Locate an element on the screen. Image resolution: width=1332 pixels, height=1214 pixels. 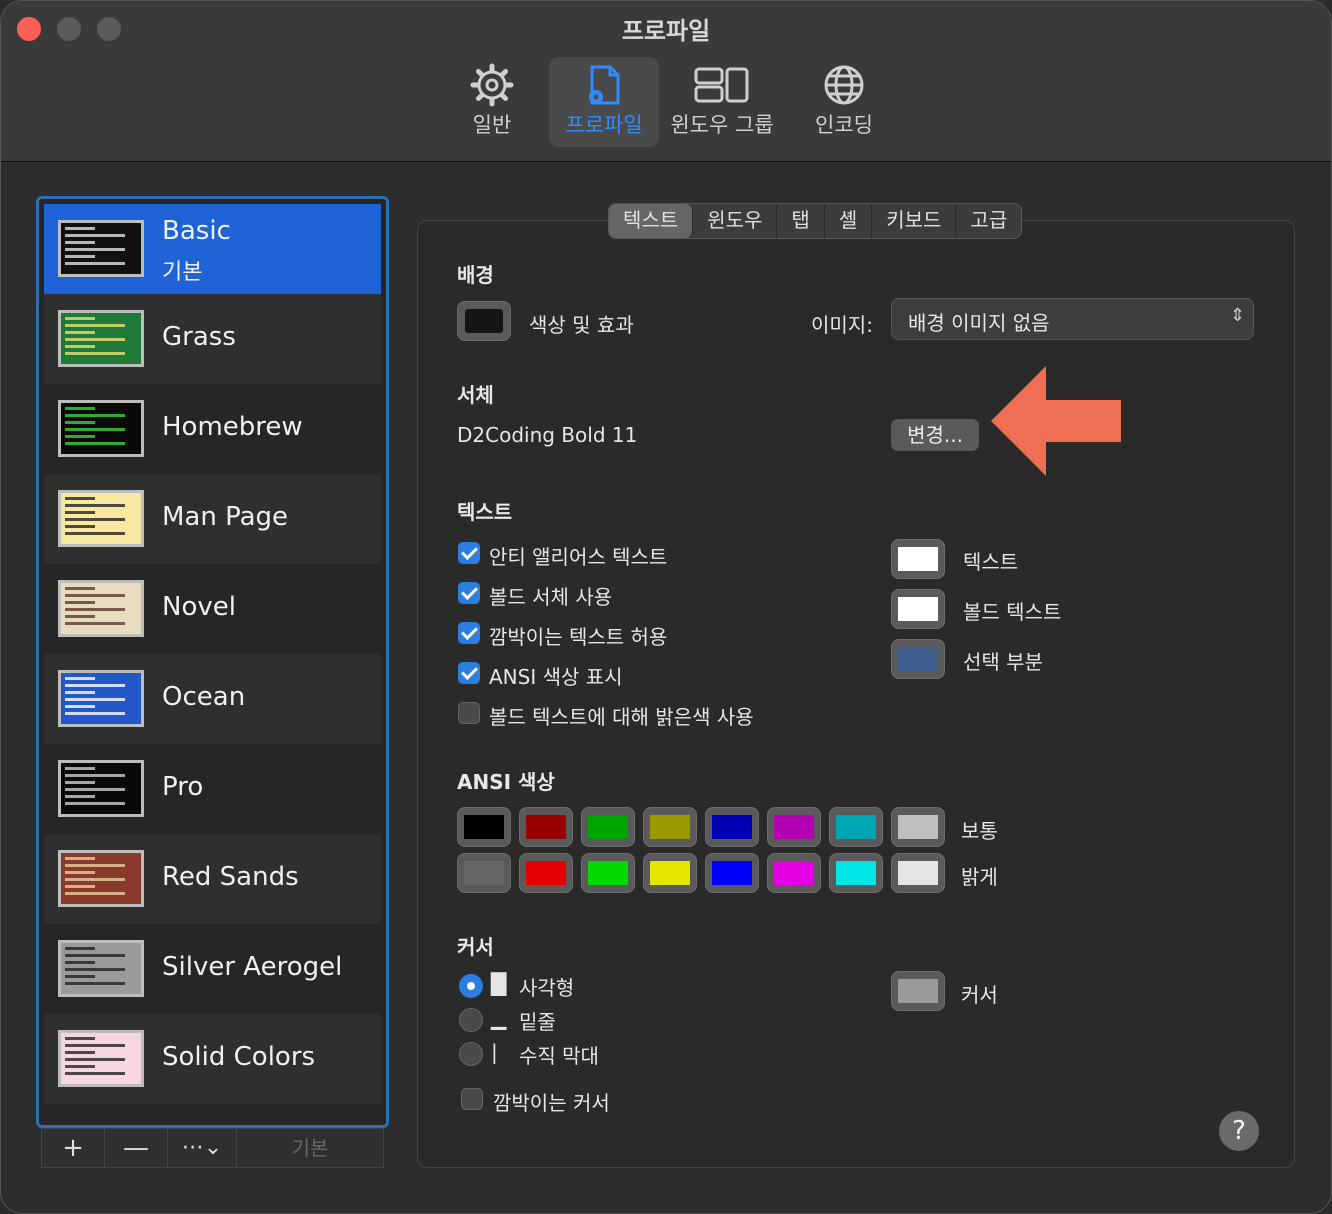
profile-row: Red Sands is located at coordinates (212, 879).